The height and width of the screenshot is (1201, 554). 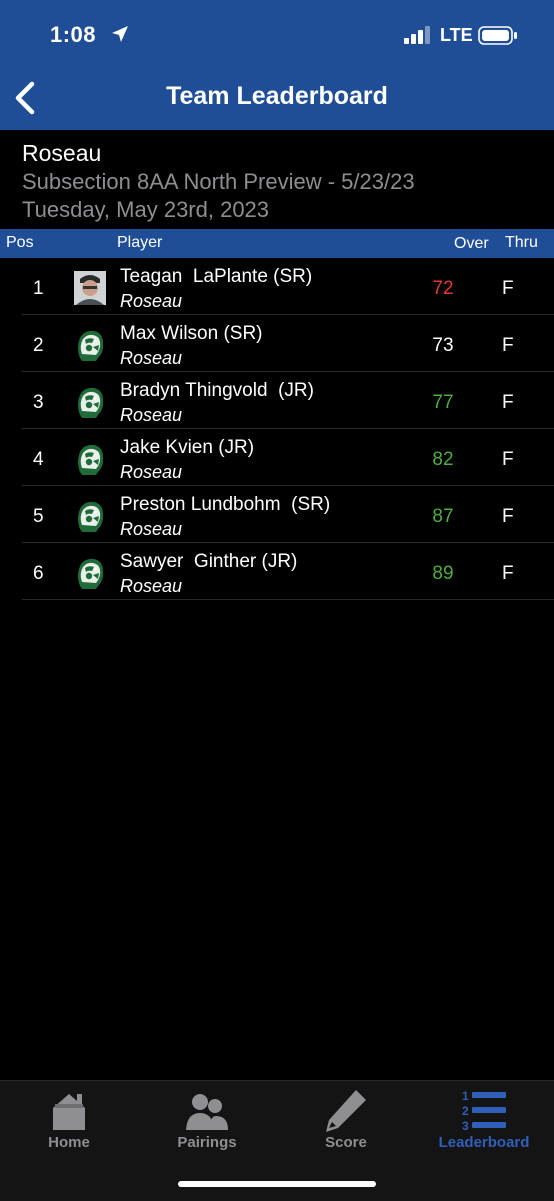 What do you see at coordinates (90, 288) in the screenshot?
I see `player-photo-avatar` at bounding box center [90, 288].